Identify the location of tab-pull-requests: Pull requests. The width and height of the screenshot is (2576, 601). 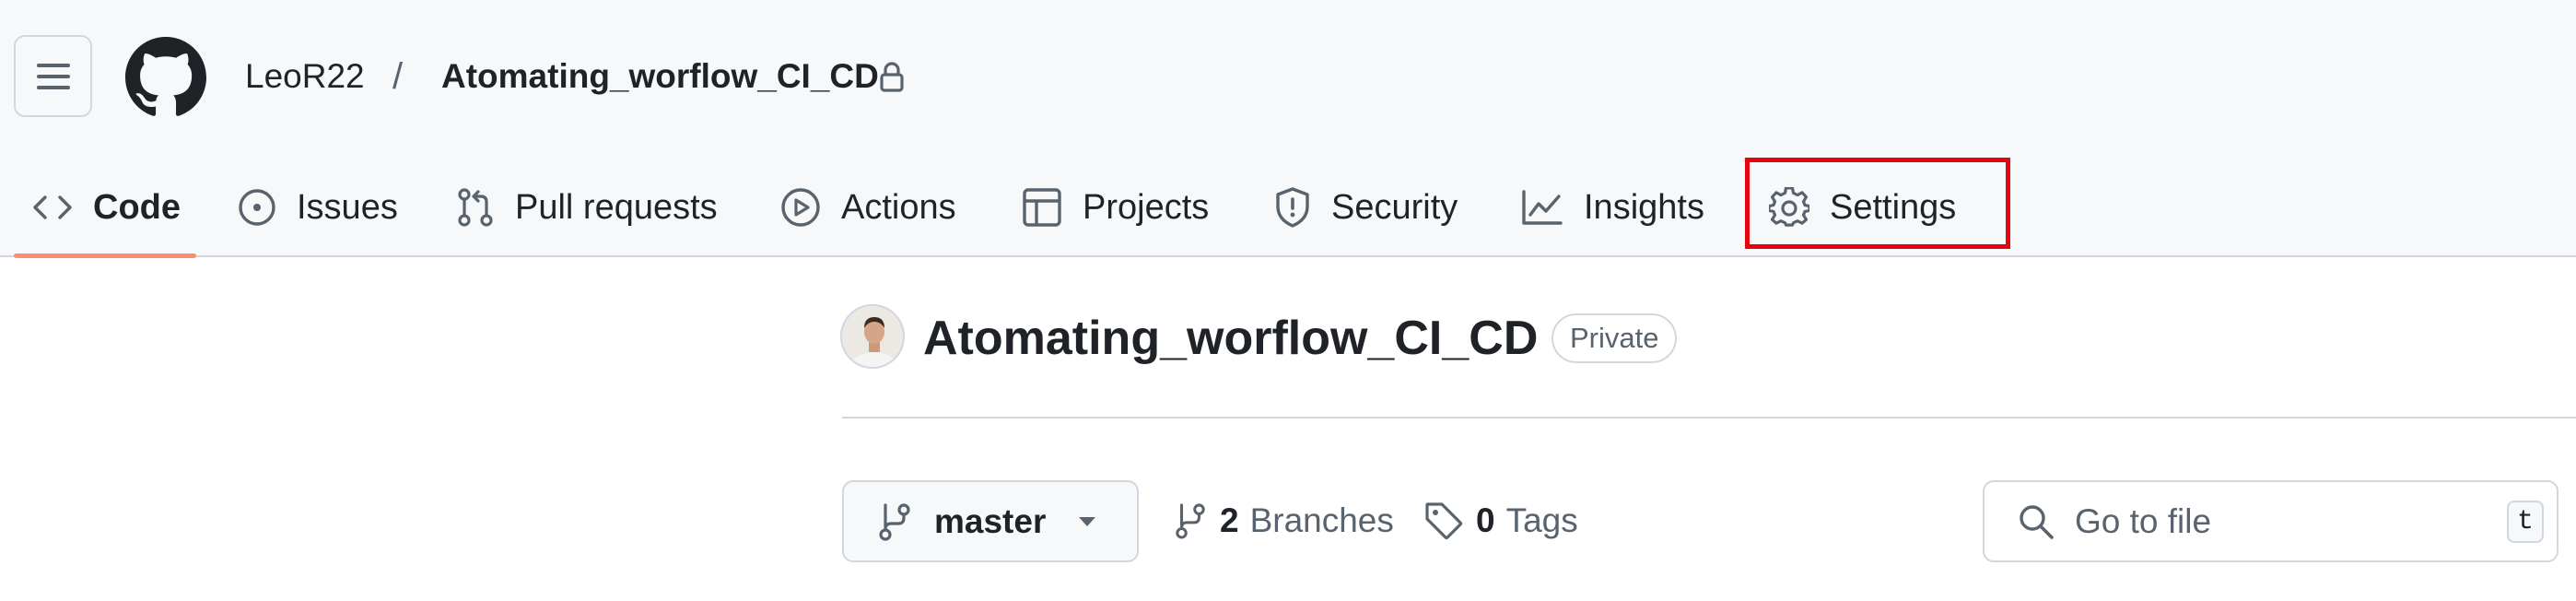
(587, 207).